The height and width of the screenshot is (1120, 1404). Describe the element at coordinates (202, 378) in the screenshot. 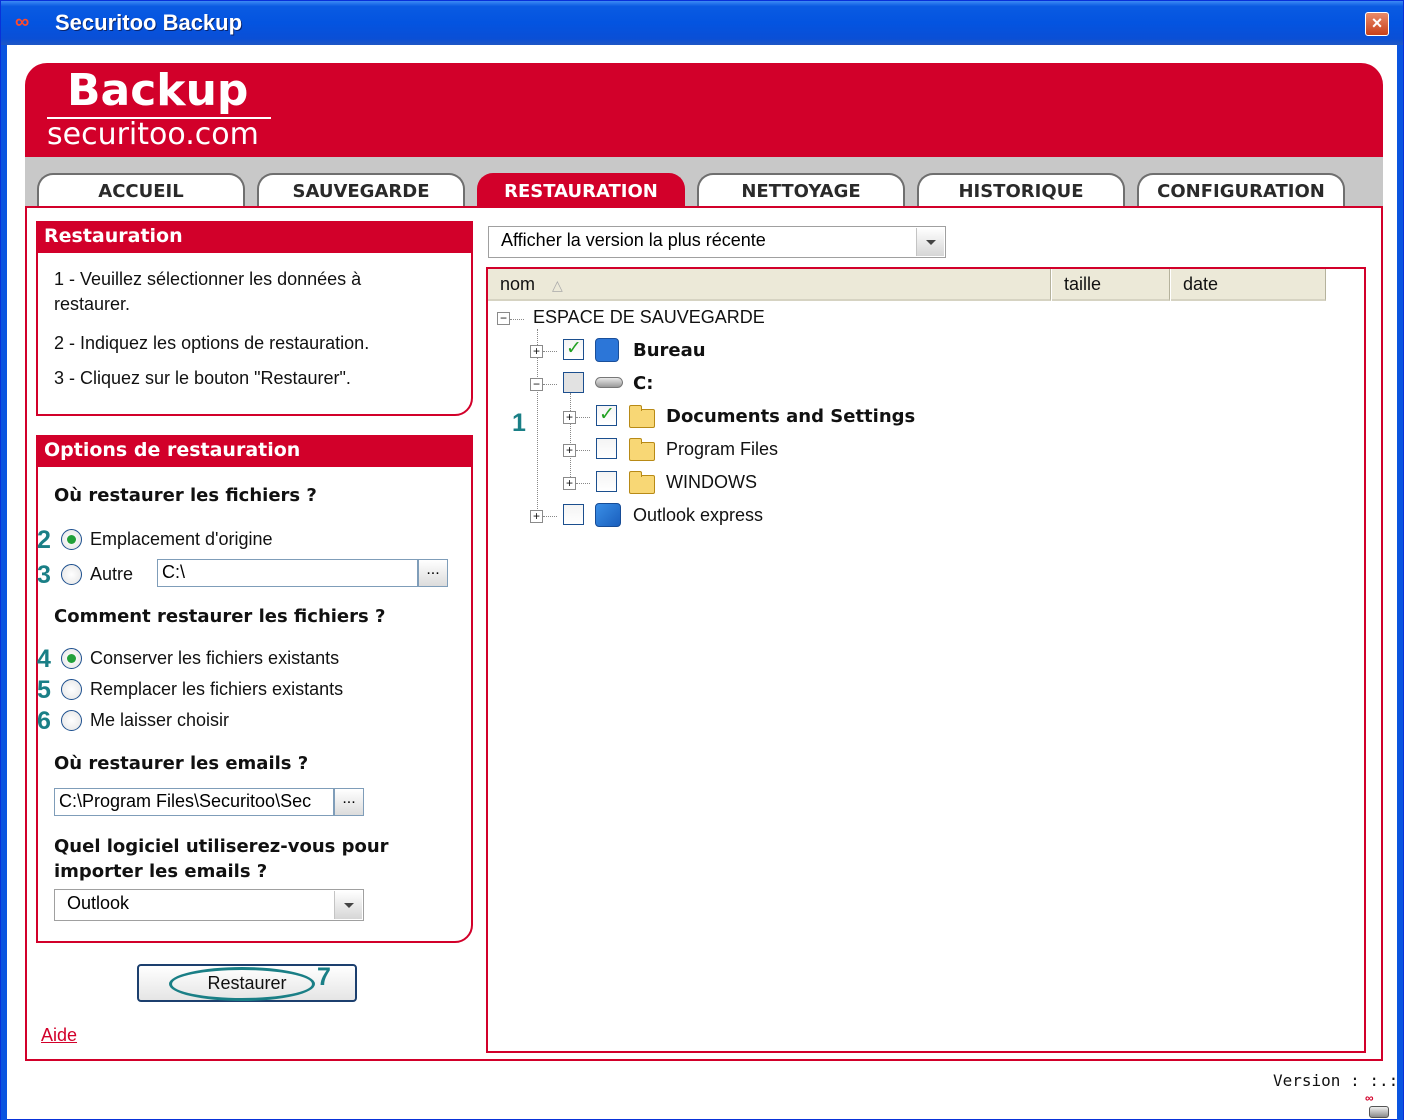

I see `step-3: 3 - Cliquez sur le bouton "Restaurer".` at that location.